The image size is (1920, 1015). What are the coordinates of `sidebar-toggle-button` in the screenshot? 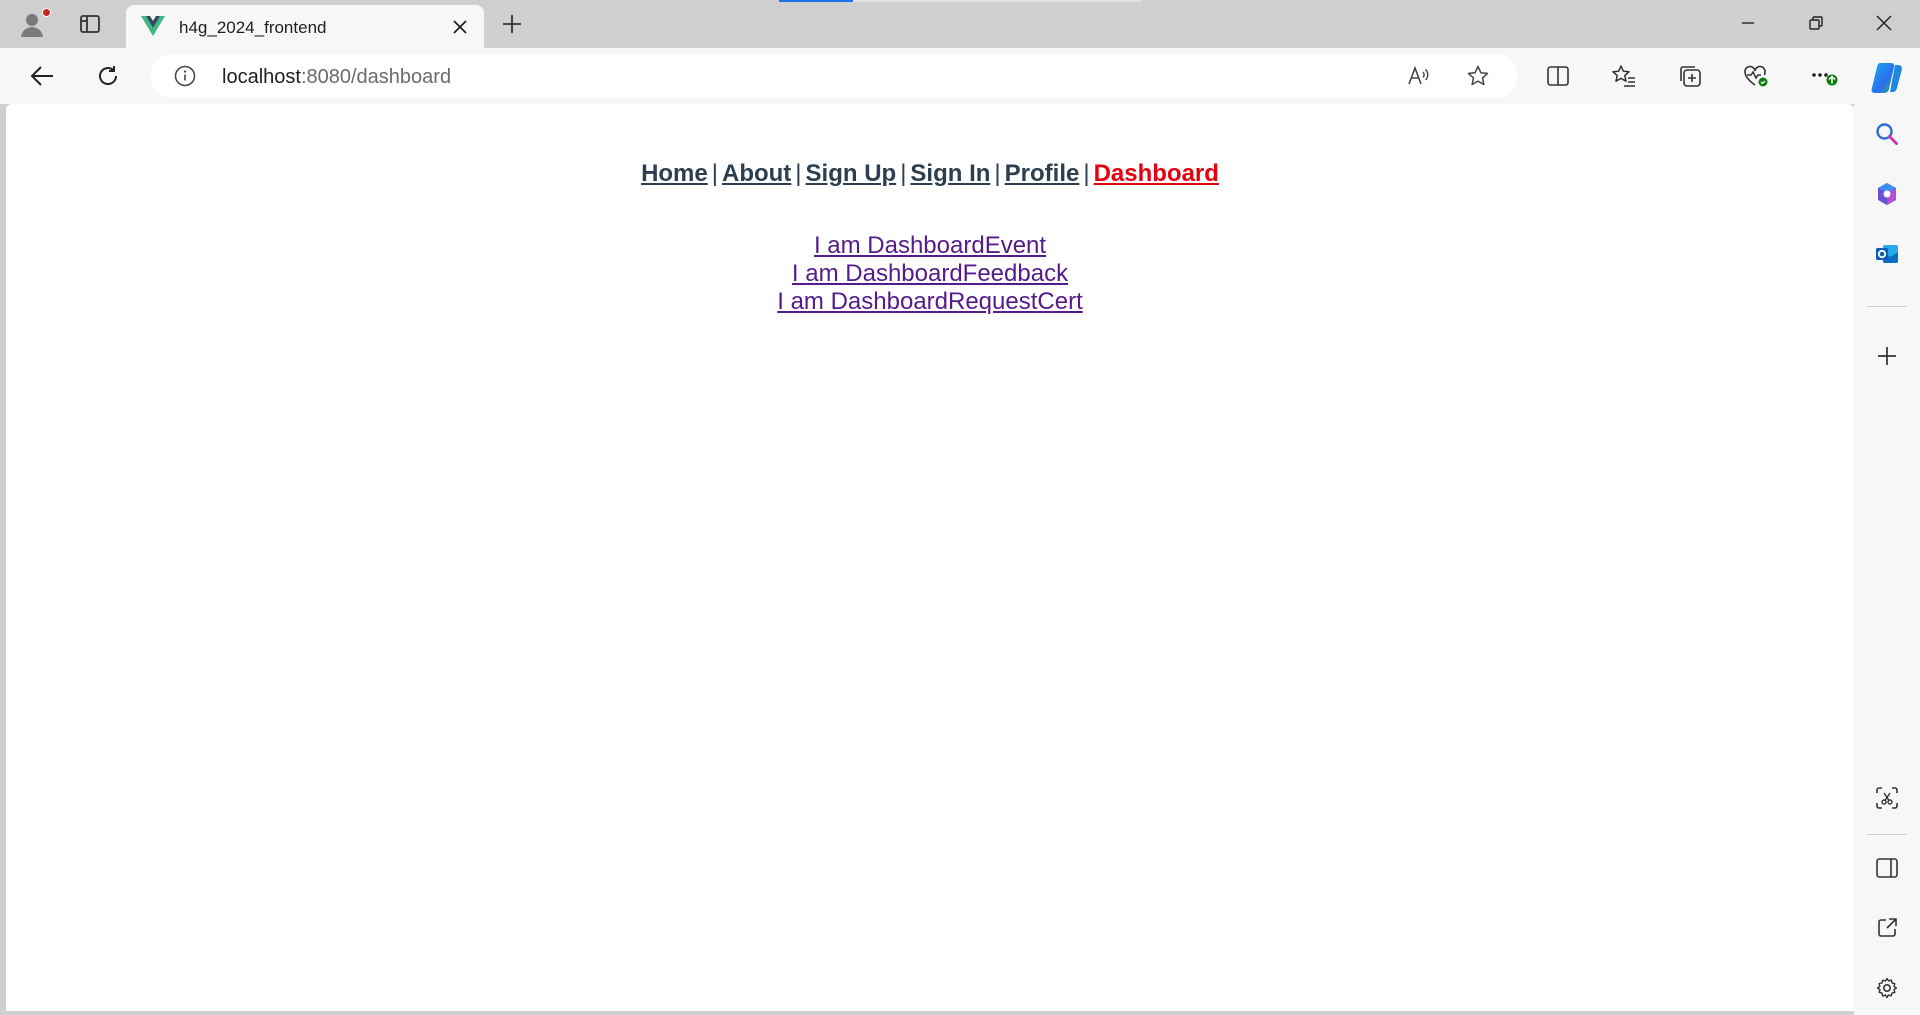 It's located at (1887, 868).